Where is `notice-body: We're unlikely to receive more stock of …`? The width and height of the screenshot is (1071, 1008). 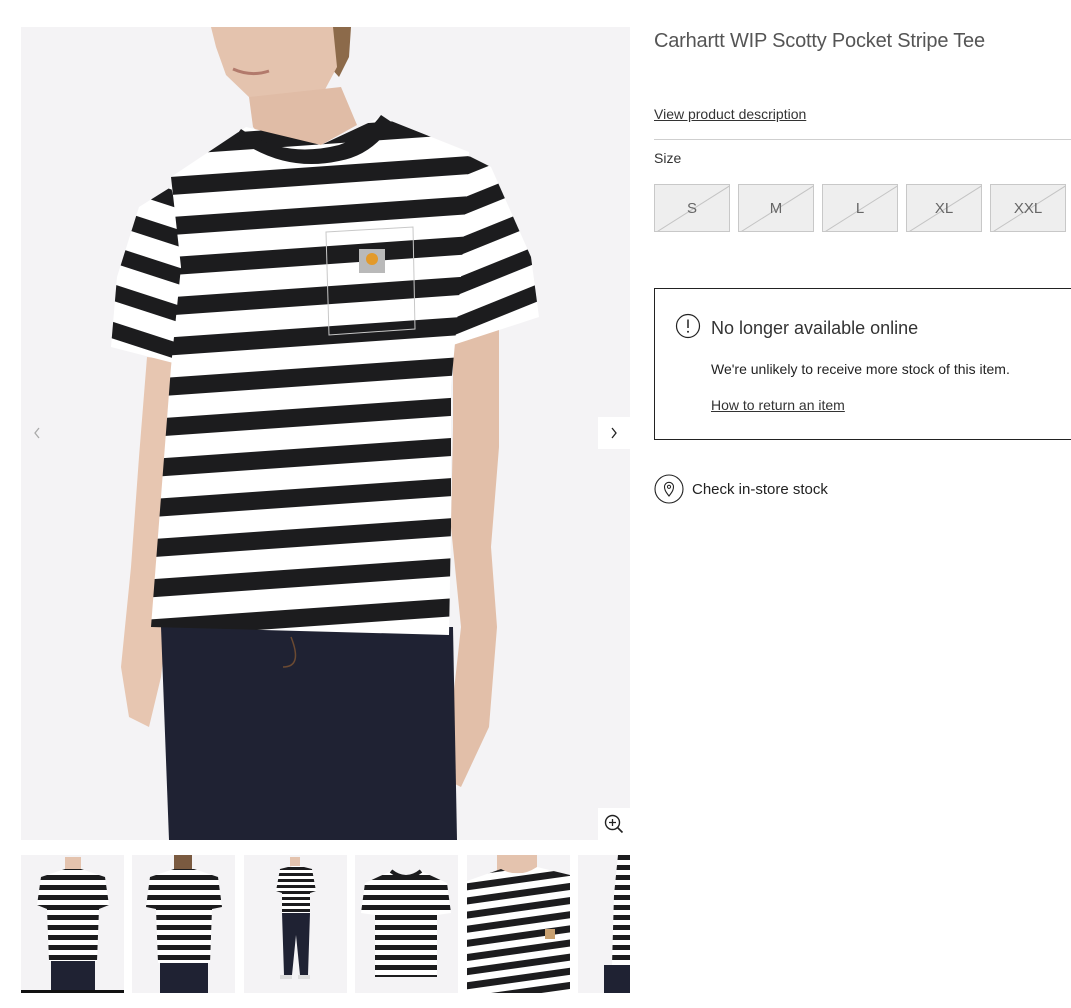
notice-body: We're unlikely to receive more stock of … is located at coordinates (860, 369).